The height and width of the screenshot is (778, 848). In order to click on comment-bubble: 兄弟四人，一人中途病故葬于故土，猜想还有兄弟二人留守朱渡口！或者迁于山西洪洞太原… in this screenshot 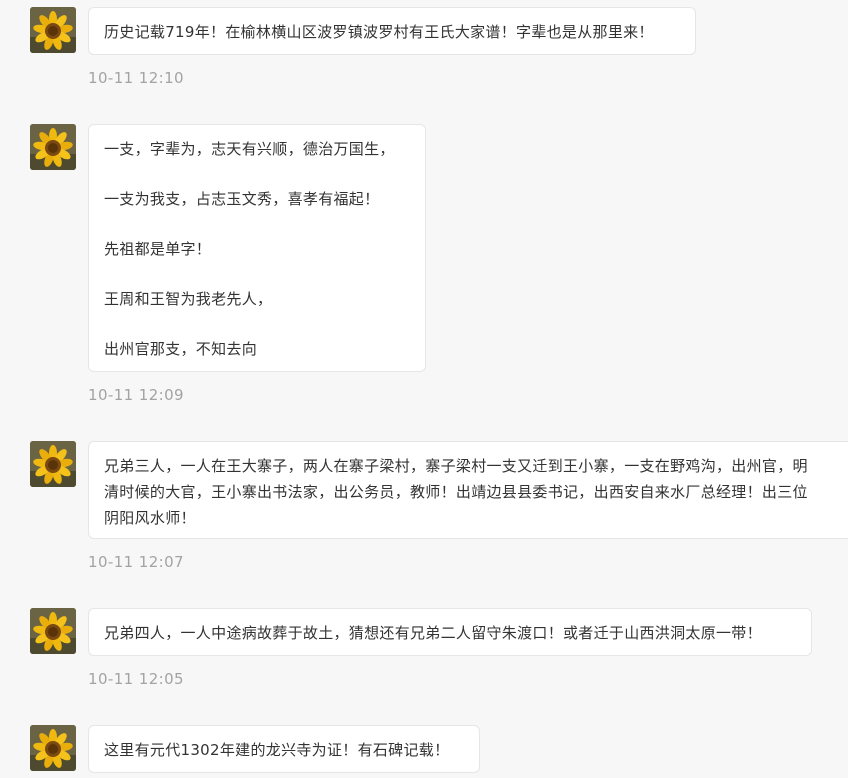, I will do `click(450, 632)`.